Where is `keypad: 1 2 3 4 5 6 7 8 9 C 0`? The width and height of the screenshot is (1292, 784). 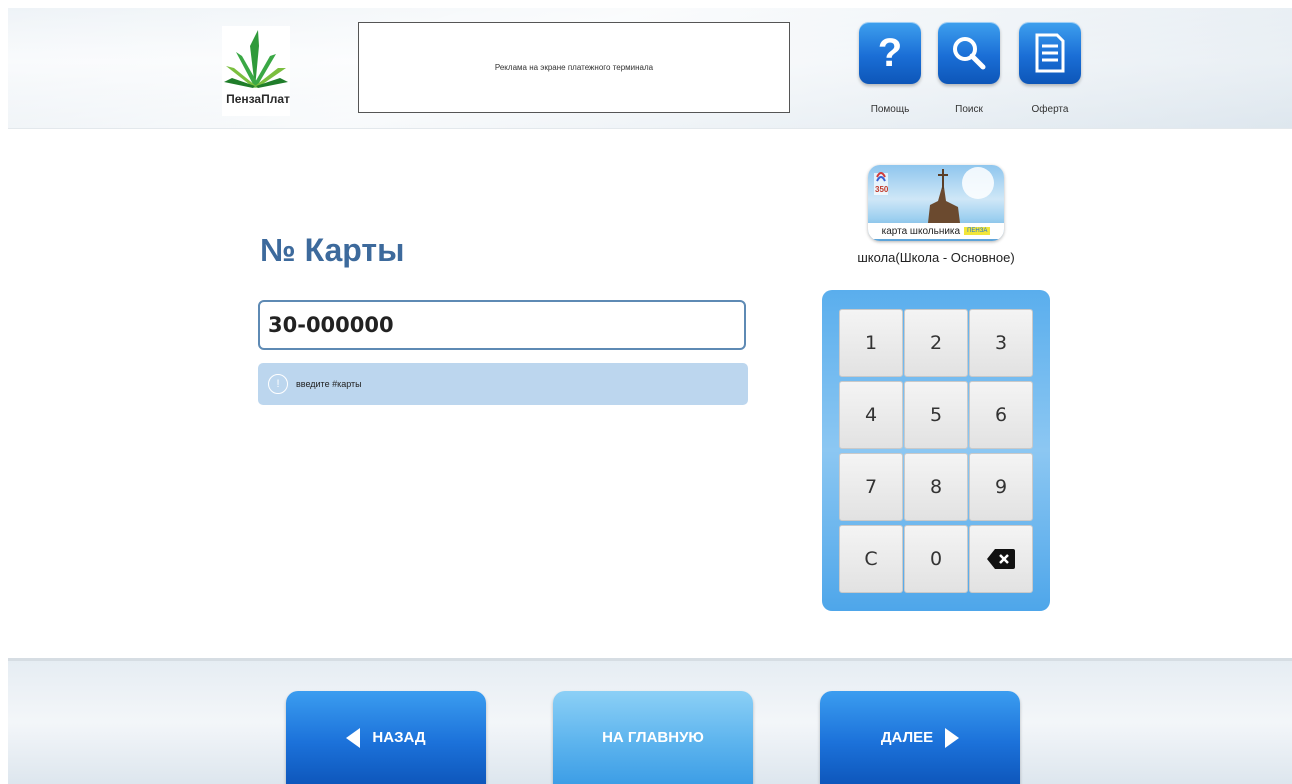
keypad: 1 2 3 4 5 6 7 8 9 C 0 is located at coordinates (936, 450).